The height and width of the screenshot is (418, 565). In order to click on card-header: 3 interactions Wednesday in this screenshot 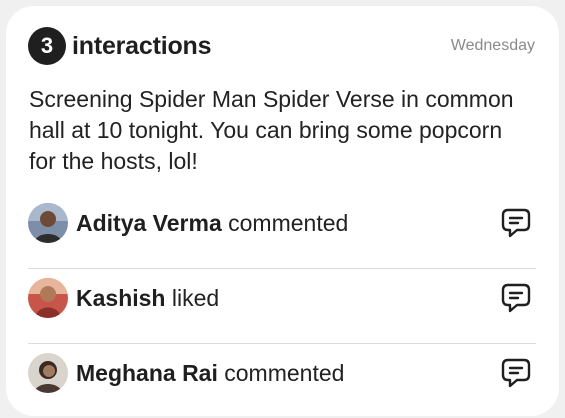, I will do `click(282, 46)`.